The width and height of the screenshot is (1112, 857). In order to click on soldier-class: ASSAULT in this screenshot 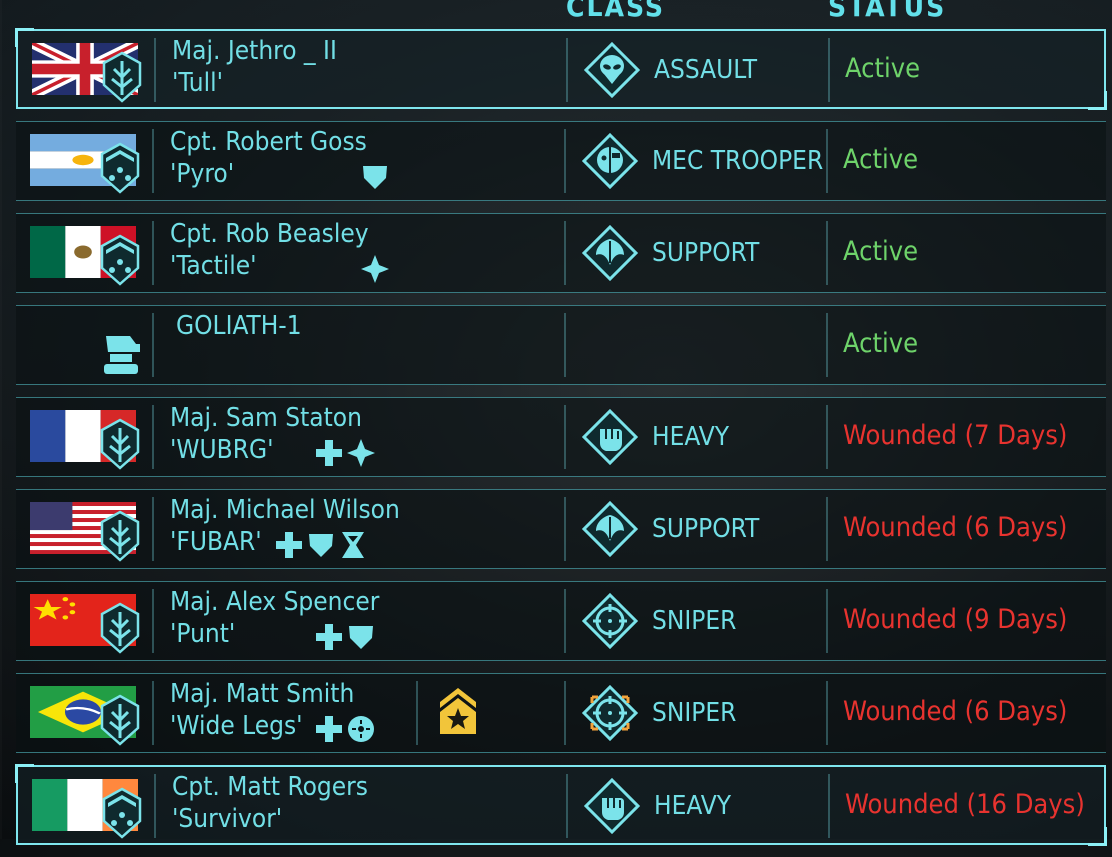, I will do `click(706, 70)`.